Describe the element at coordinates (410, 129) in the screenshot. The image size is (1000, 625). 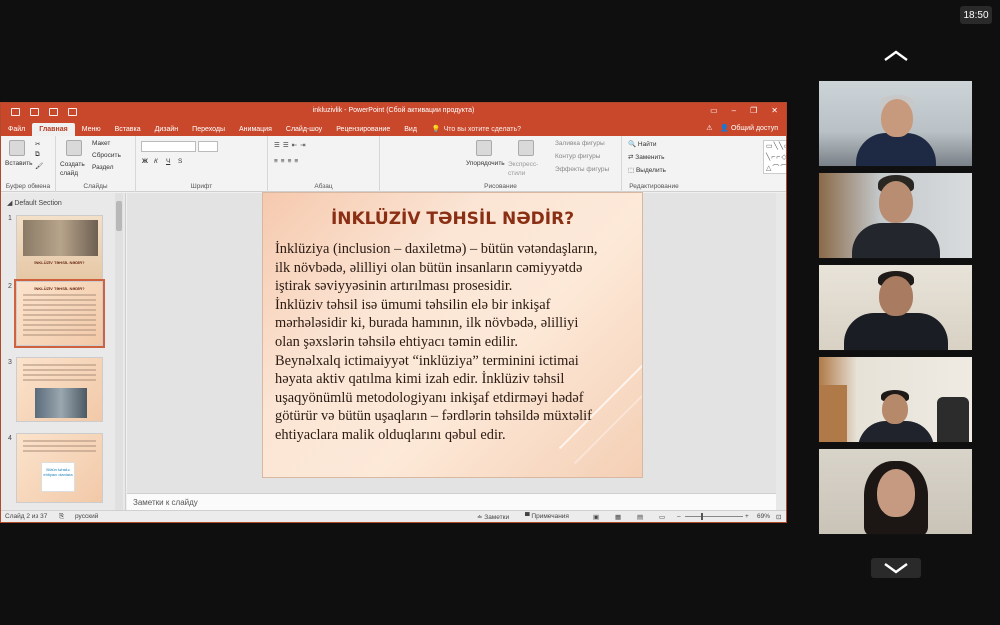
I see `tab-view: Вид` at that location.